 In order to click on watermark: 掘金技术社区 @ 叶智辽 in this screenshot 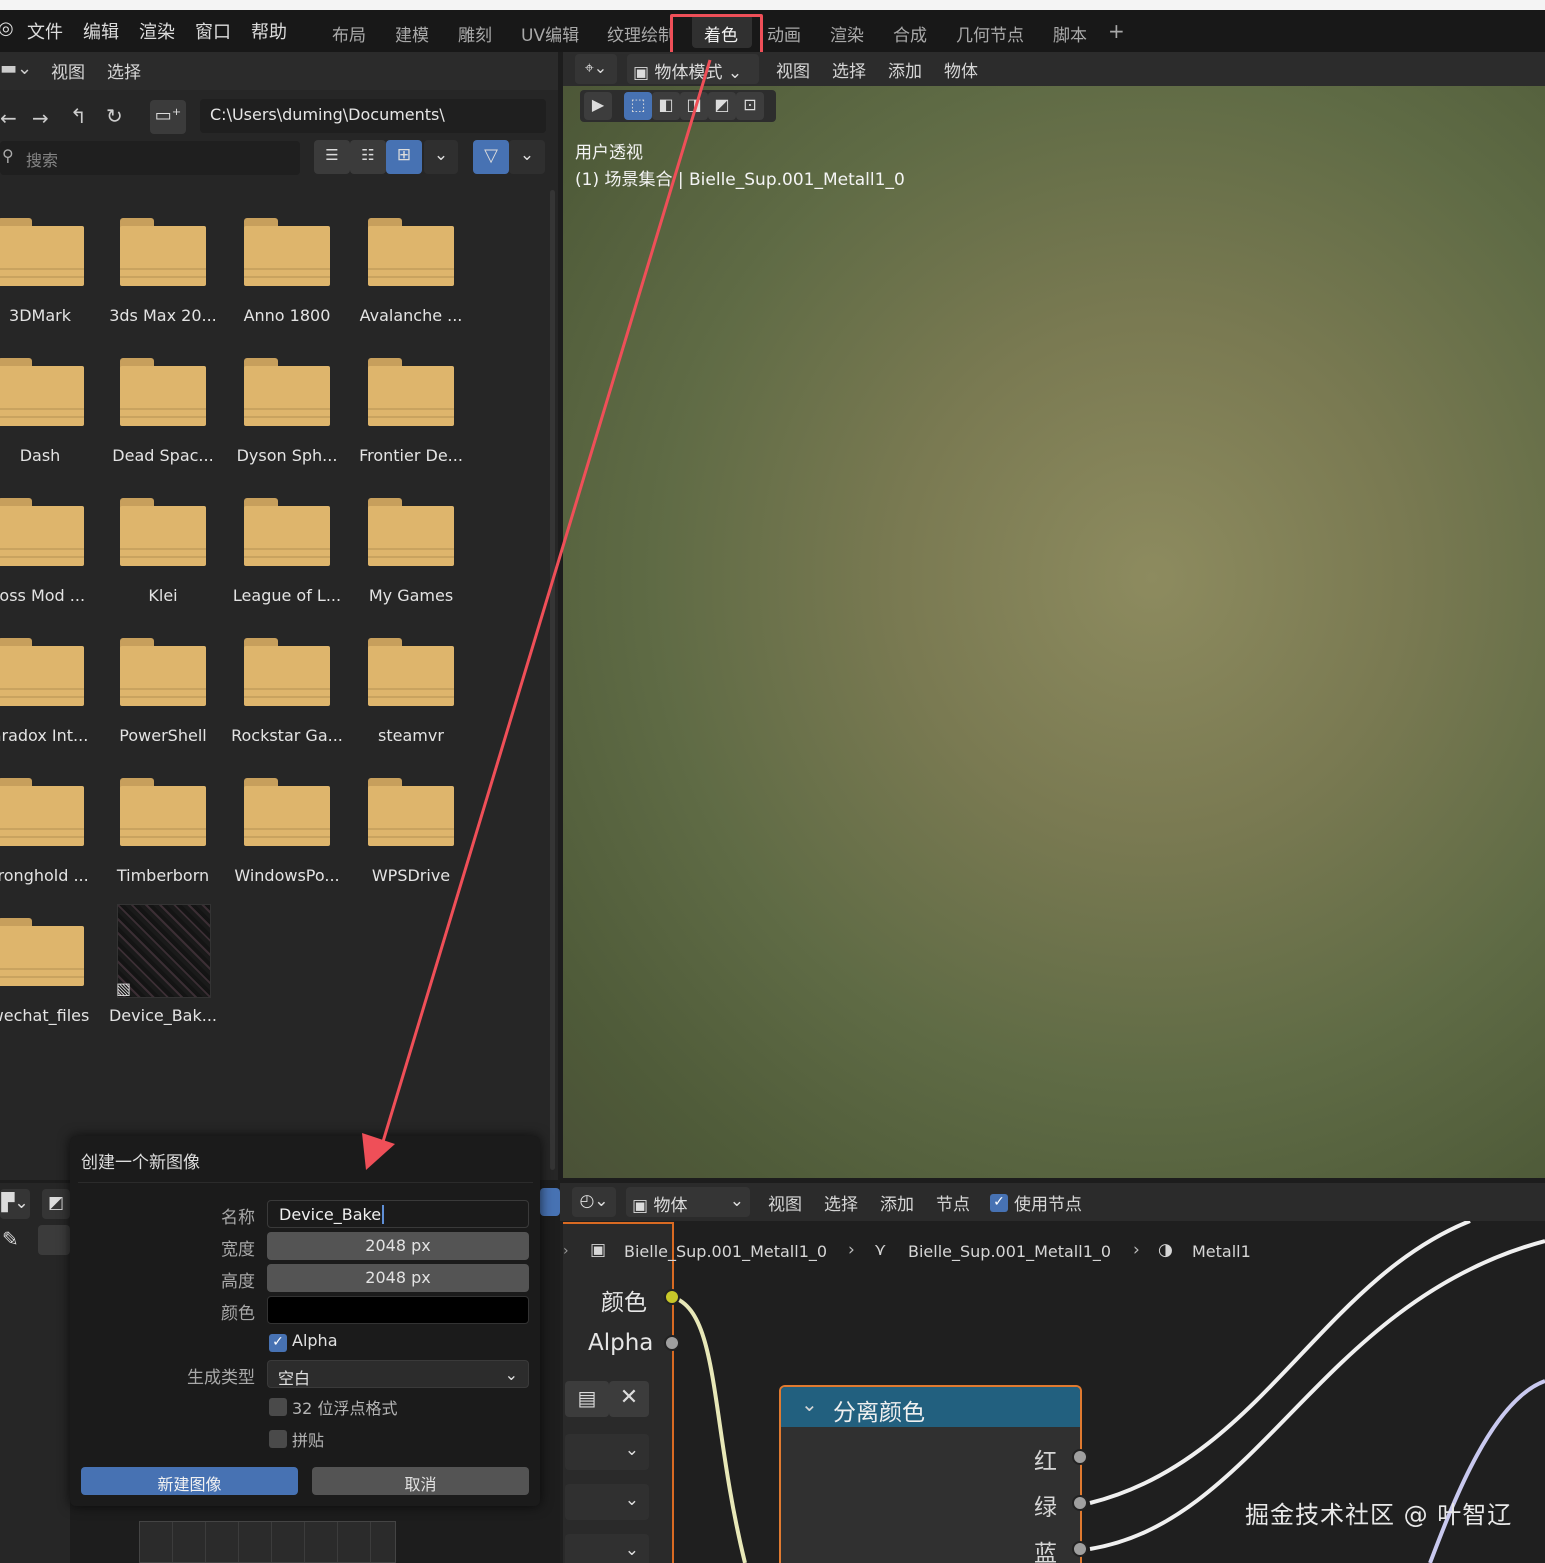, I will do `click(1379, 1515)`.